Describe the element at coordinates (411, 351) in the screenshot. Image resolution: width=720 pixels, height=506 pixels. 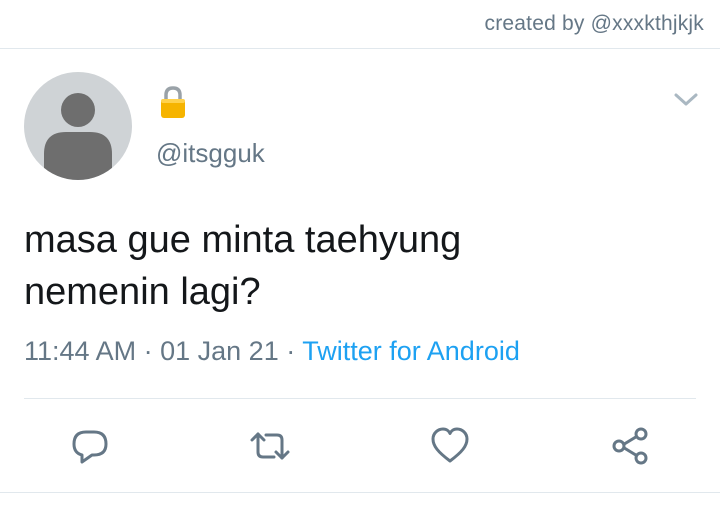
I see `tweet-source-link: Twitter for Android` at that location.